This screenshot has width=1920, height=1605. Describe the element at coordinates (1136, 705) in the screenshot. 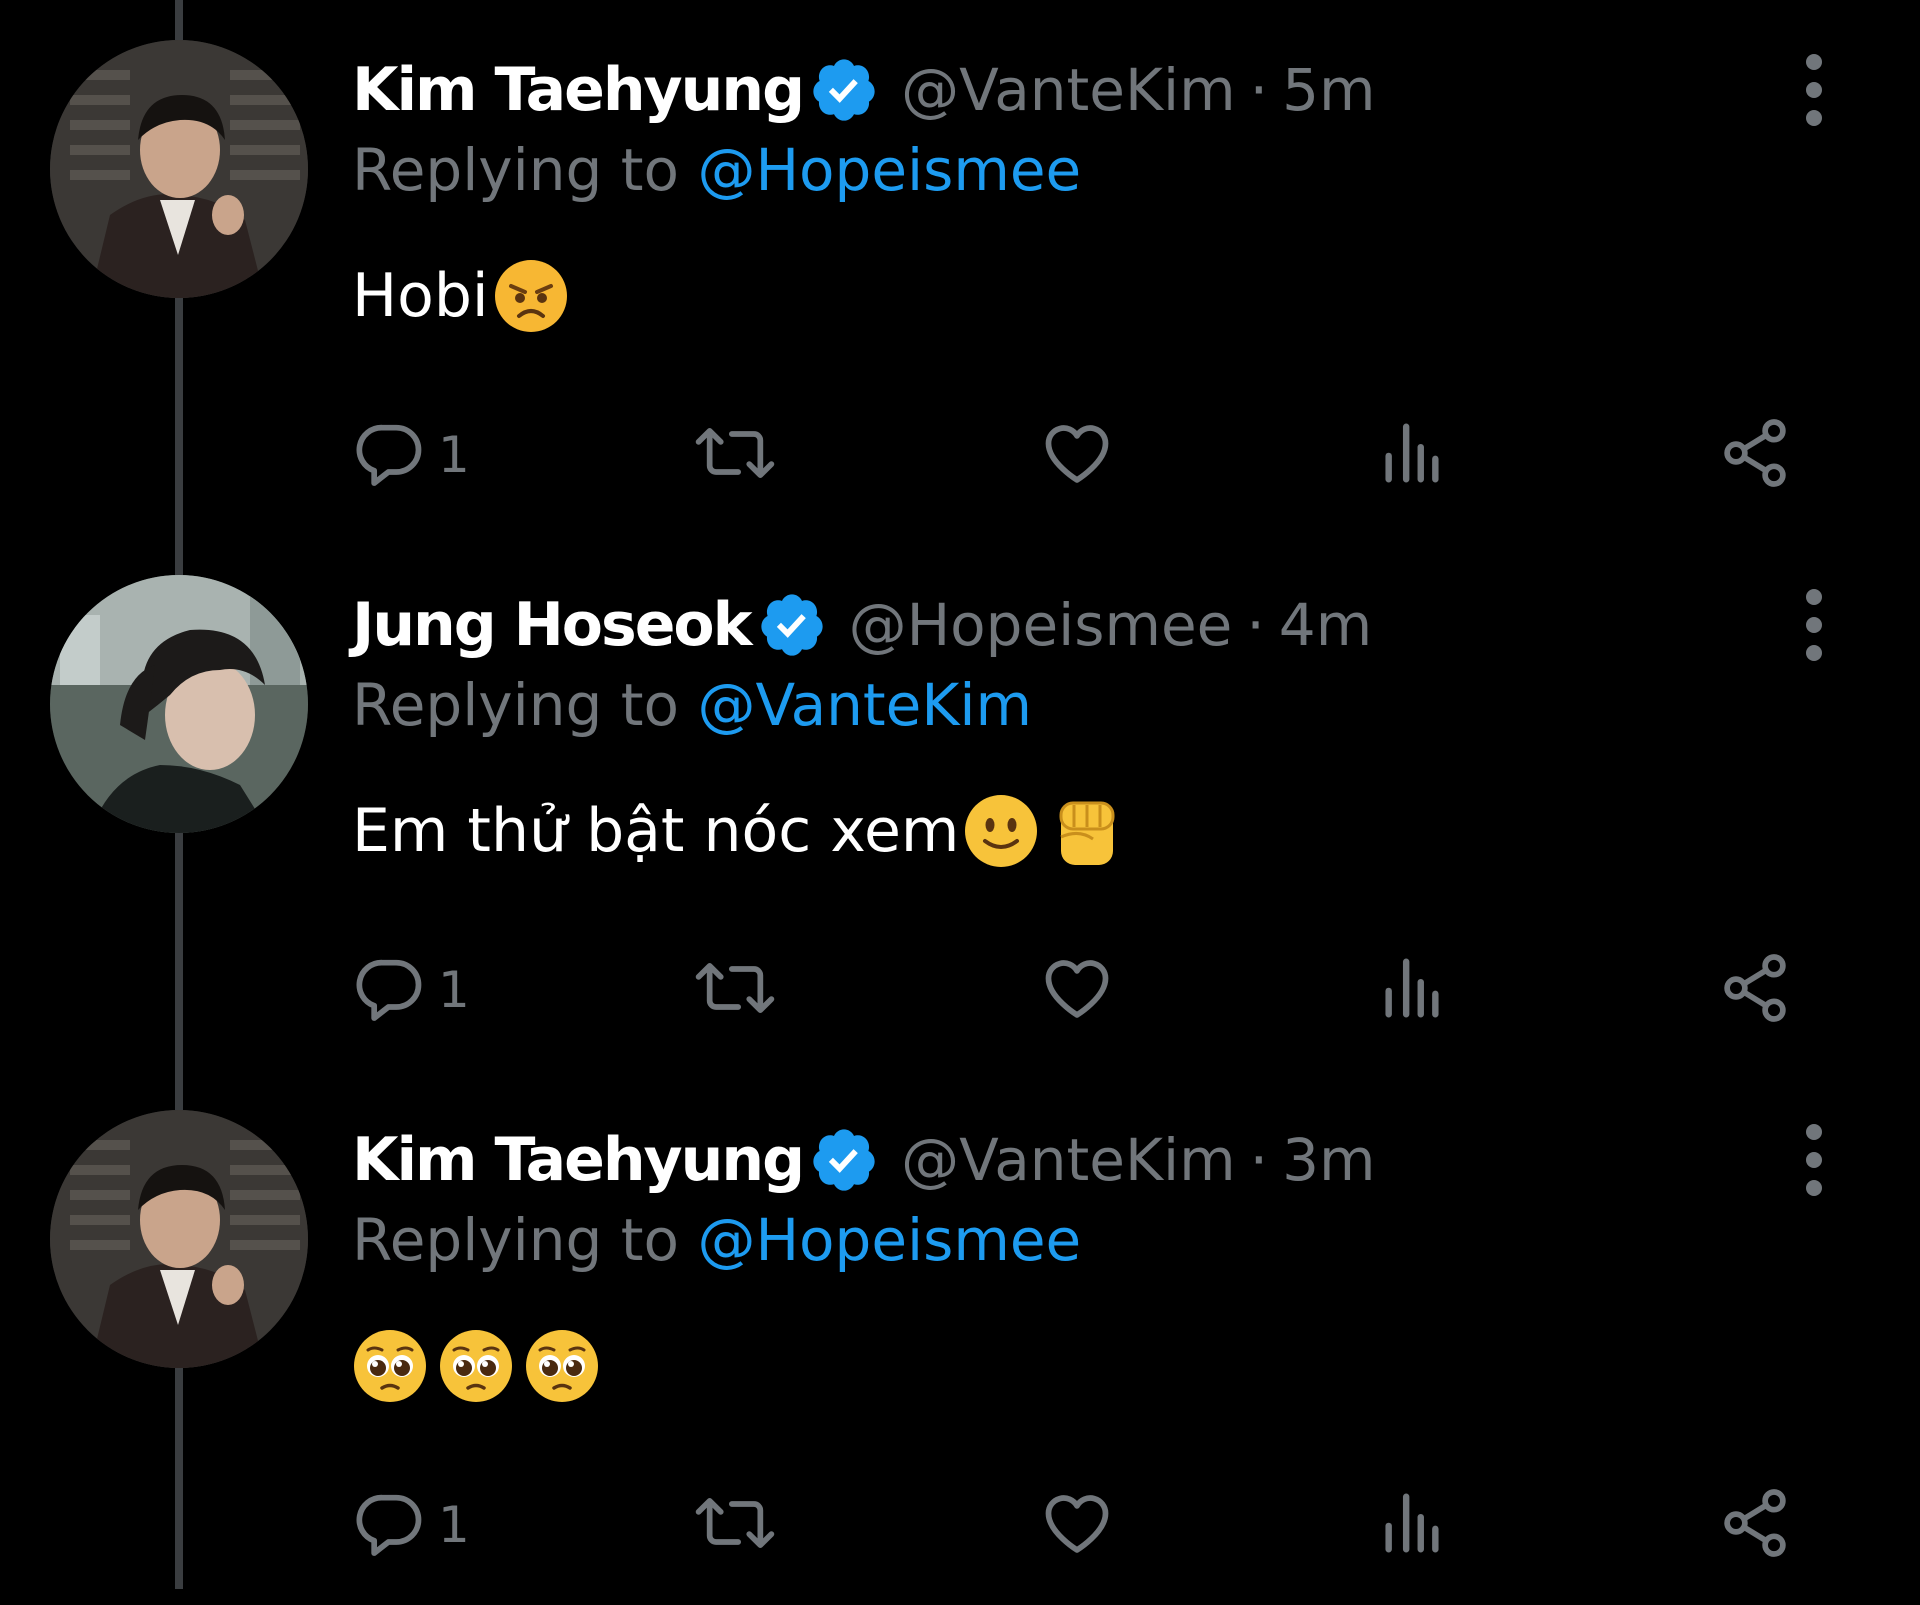

I see `replying-to: Replying to @VanteKim` at that location.